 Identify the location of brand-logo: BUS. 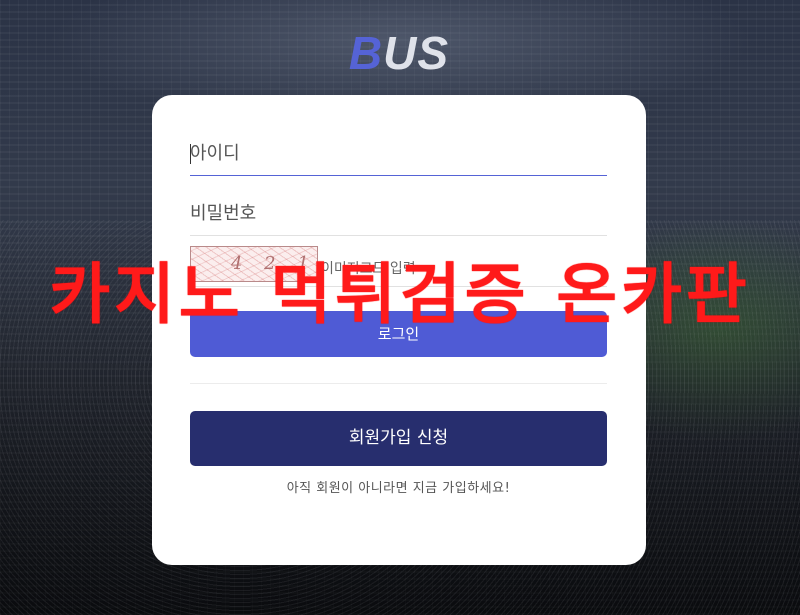
(399, 53).